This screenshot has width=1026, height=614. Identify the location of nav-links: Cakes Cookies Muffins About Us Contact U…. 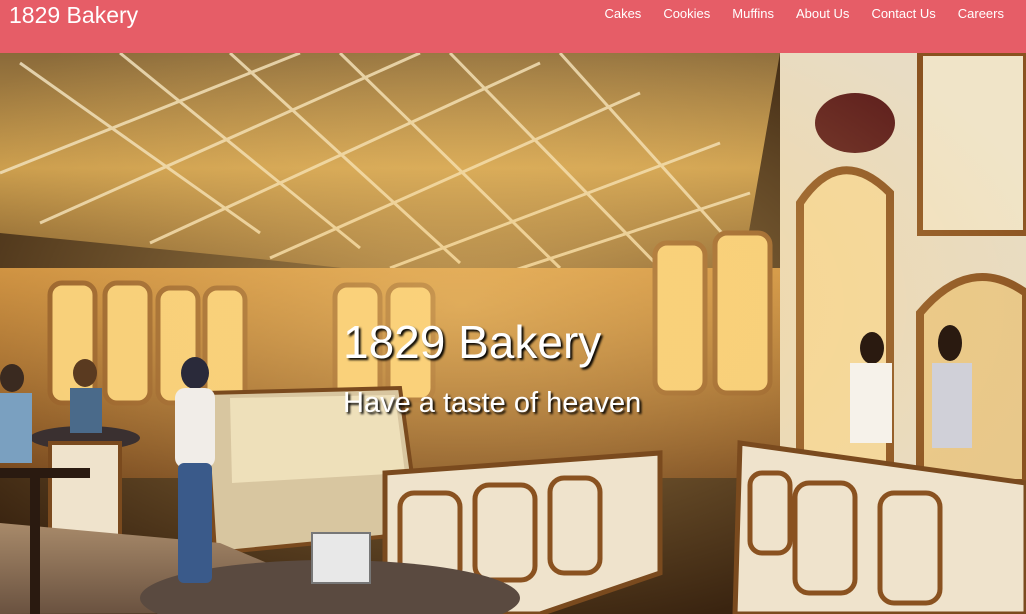
(804, 14).